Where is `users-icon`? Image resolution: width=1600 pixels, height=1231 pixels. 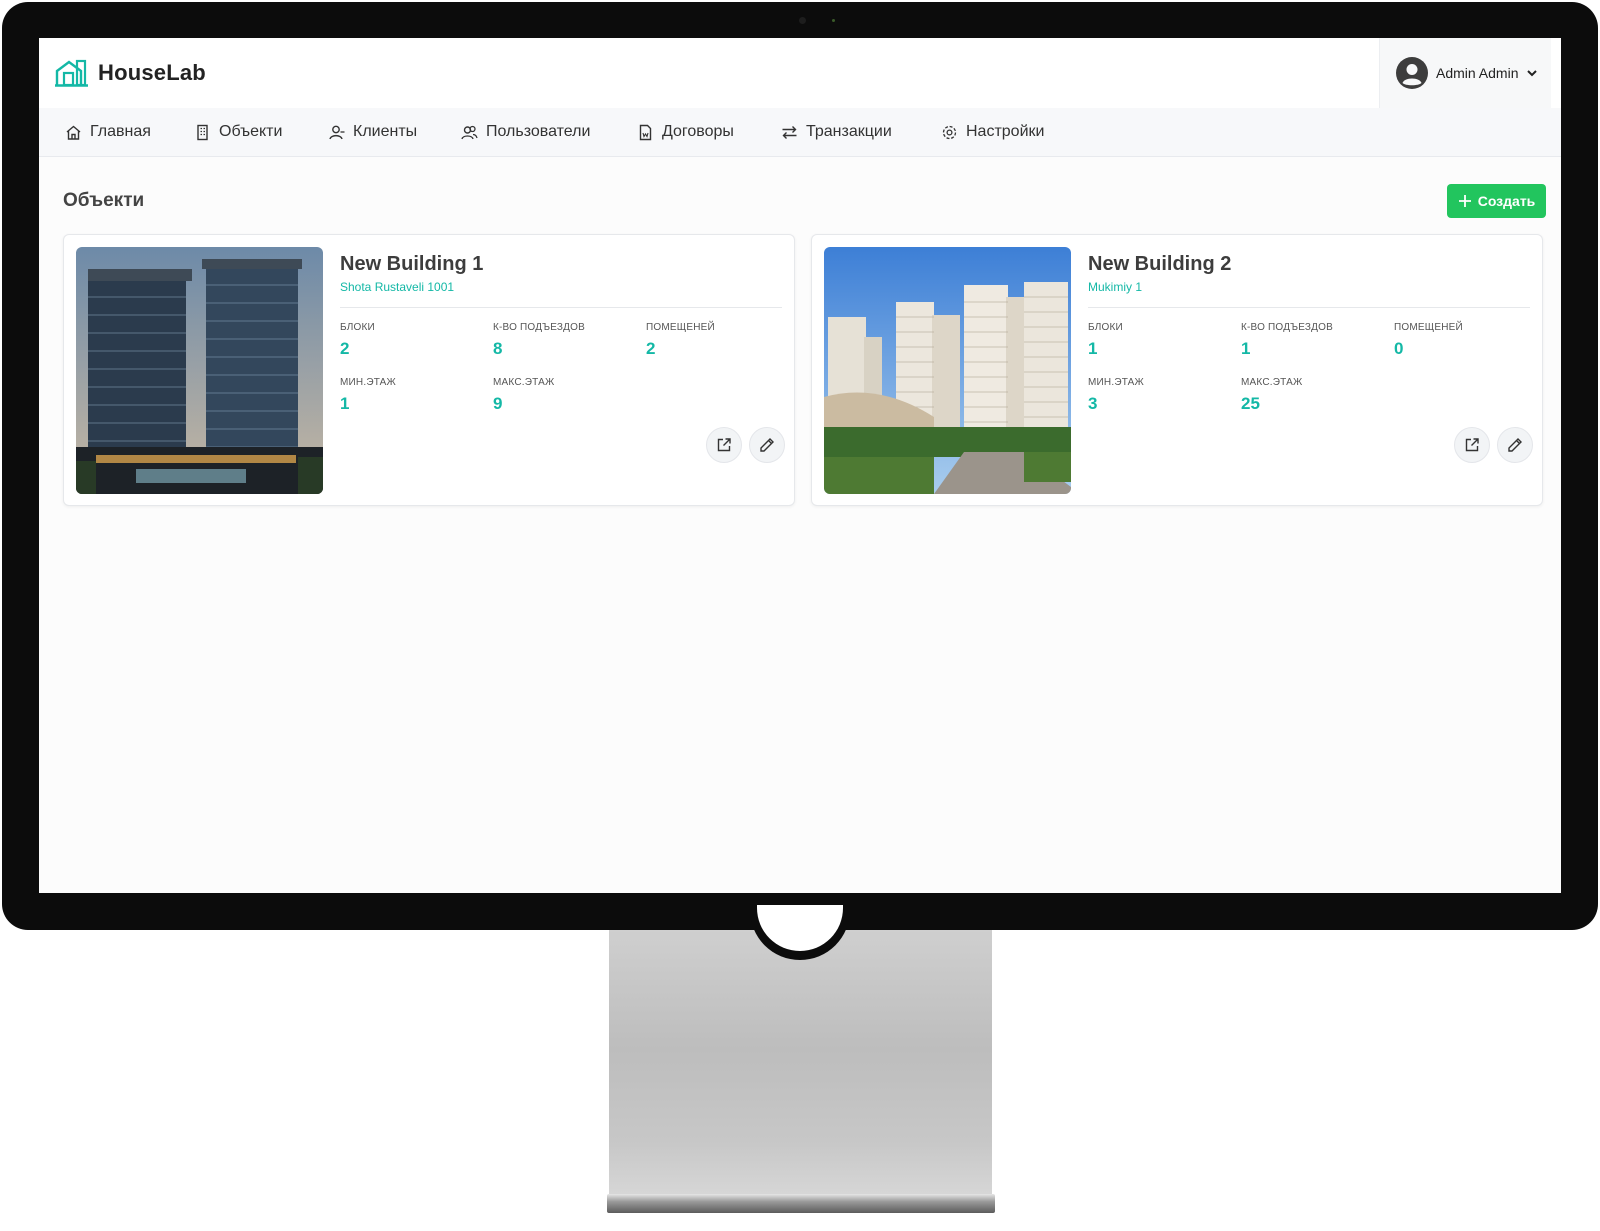 users-icon is located at coordinates (469, 132).